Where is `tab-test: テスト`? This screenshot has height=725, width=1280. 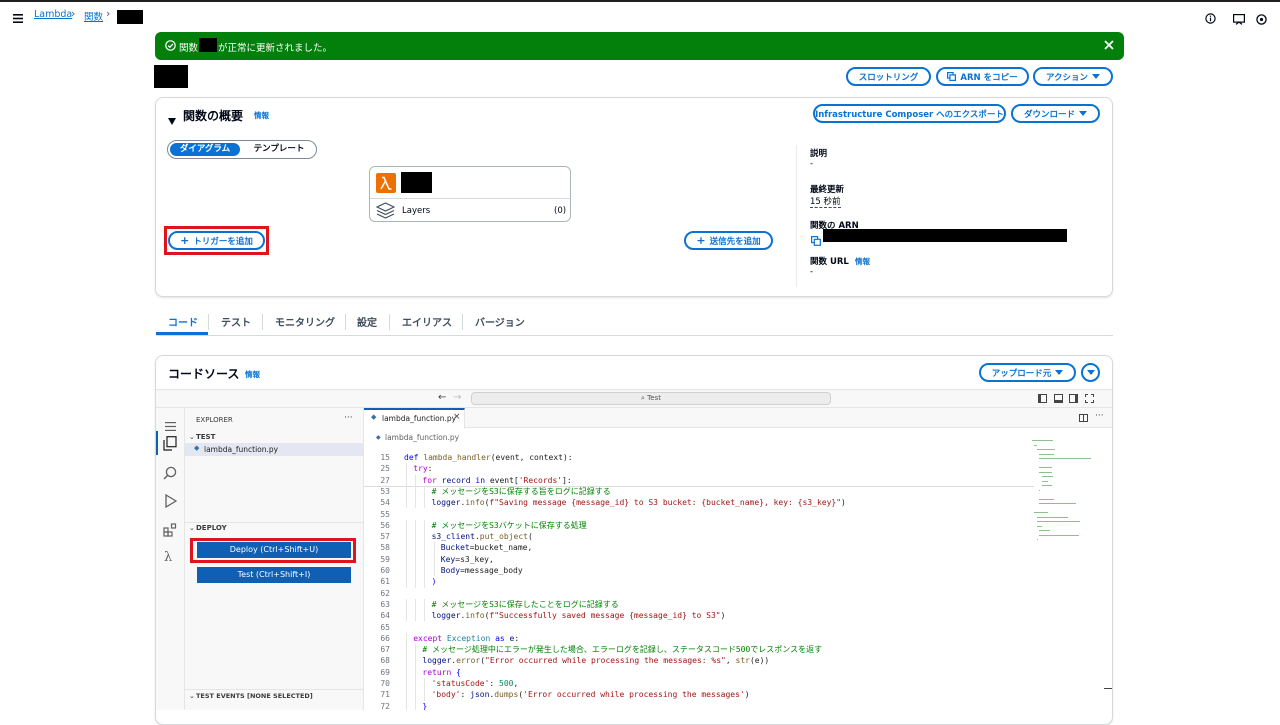 tab-test: テスト is located at coordinates (236, 321).